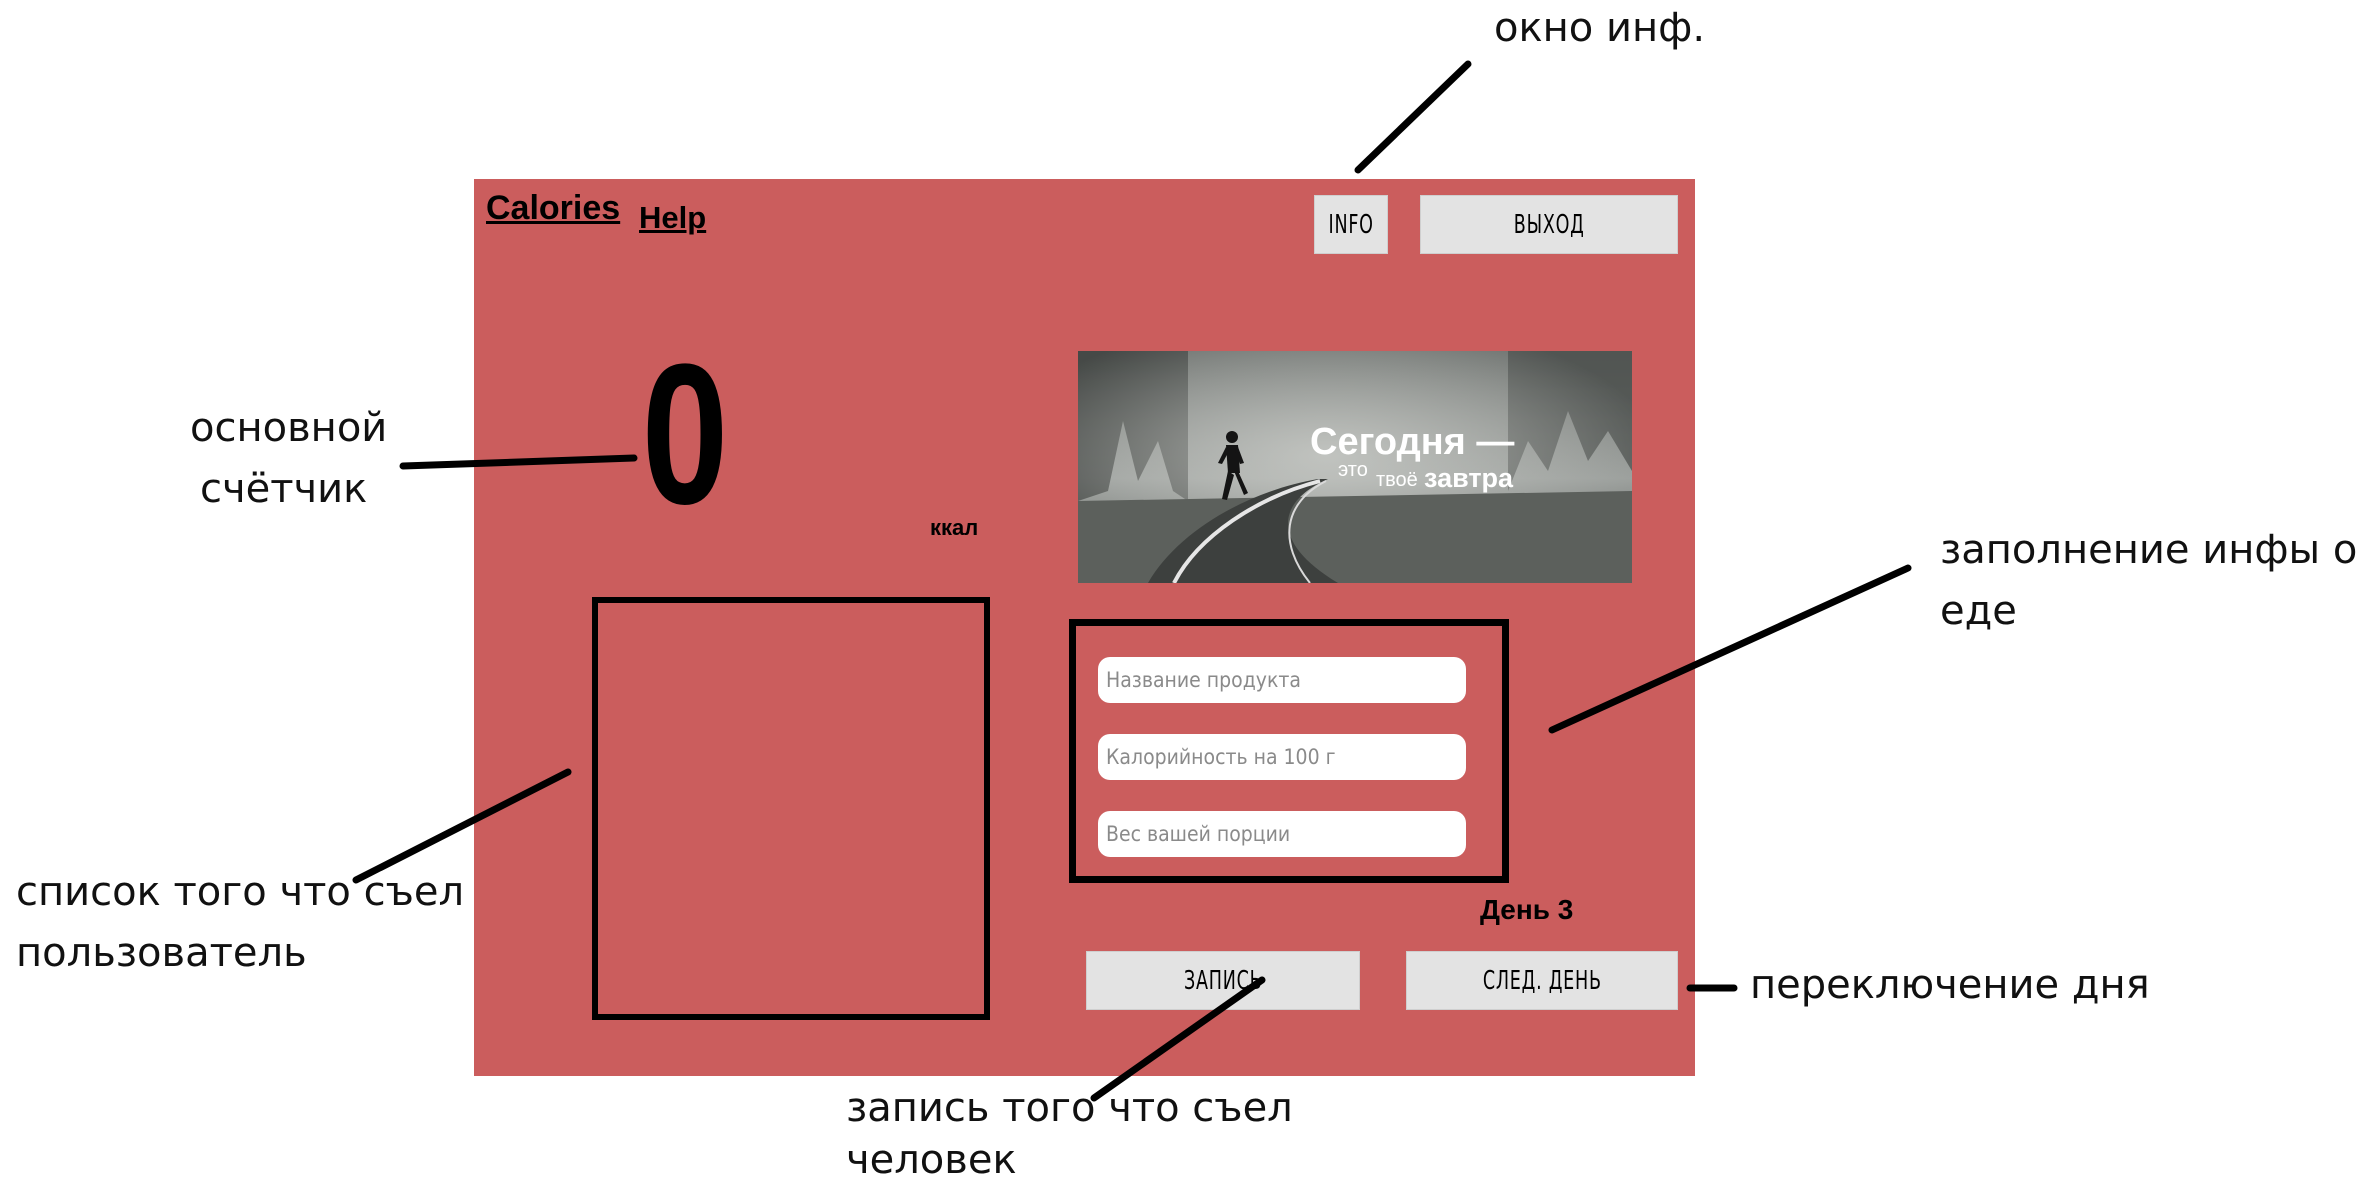  I want to click on motivation-banner: Сегодня — это твоё завтра, so click(1355, 467).